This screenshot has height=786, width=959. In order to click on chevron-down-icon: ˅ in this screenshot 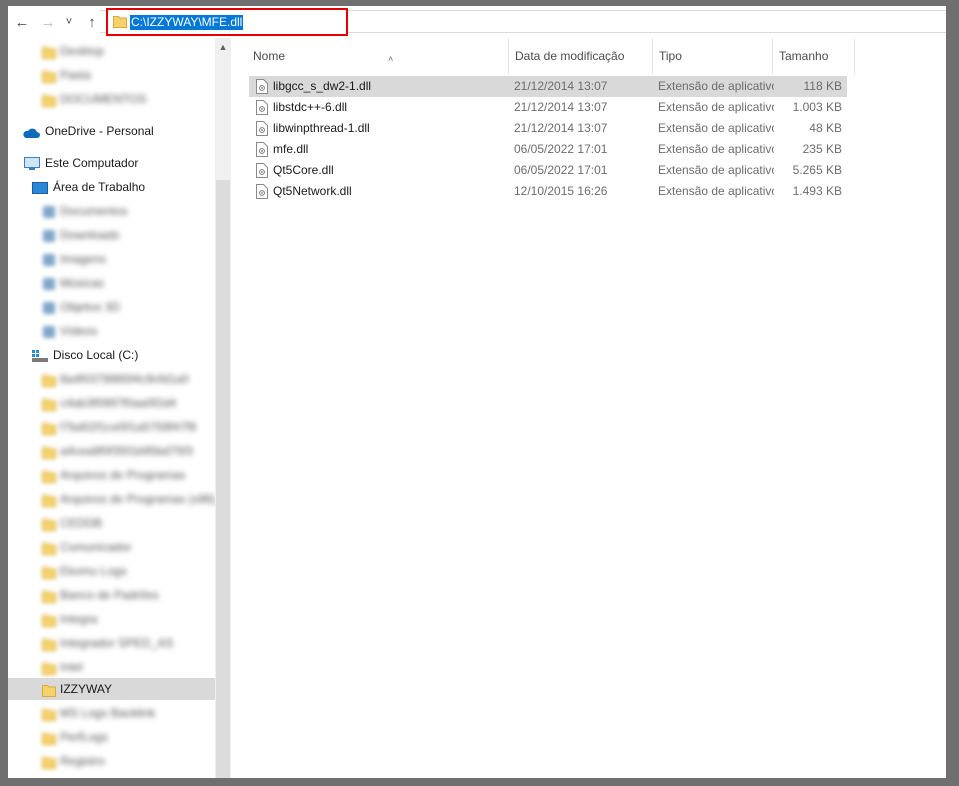, I will do `click(69, 22)`.